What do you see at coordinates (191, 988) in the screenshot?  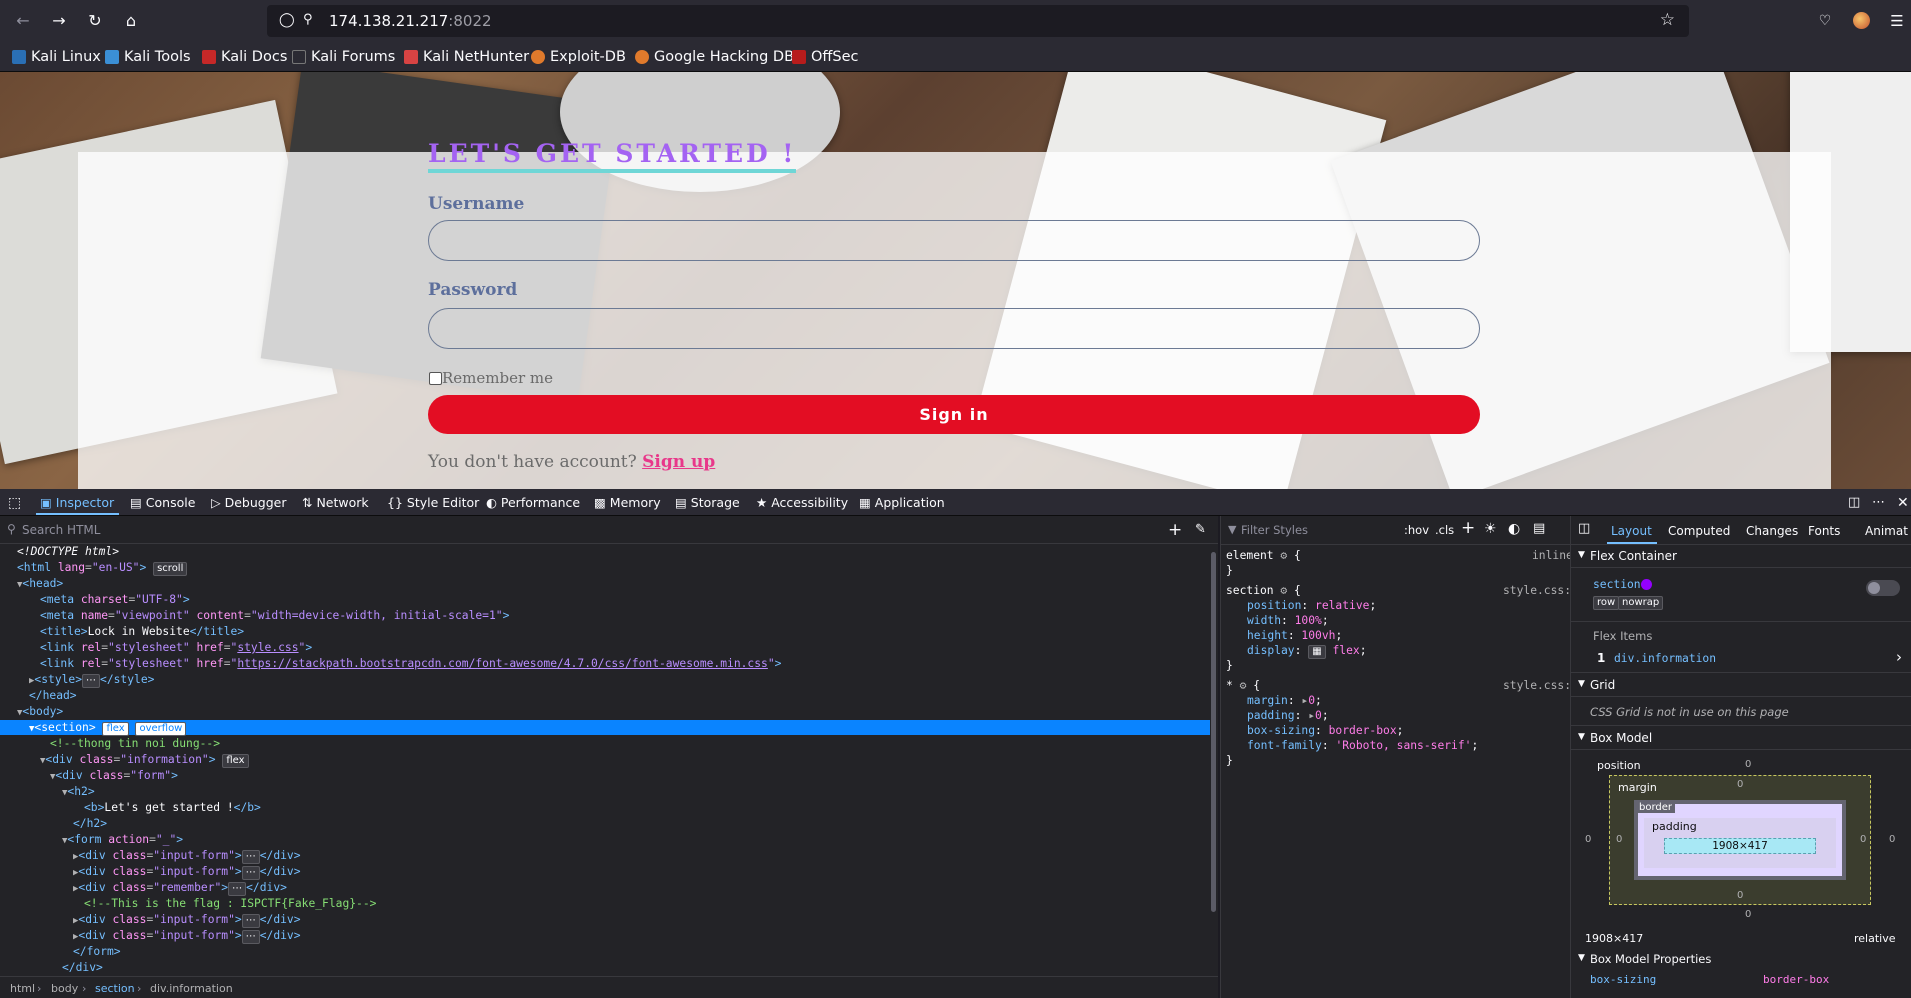 I see `breadcrumb-item: div.information` at bounding box center [191, 988].